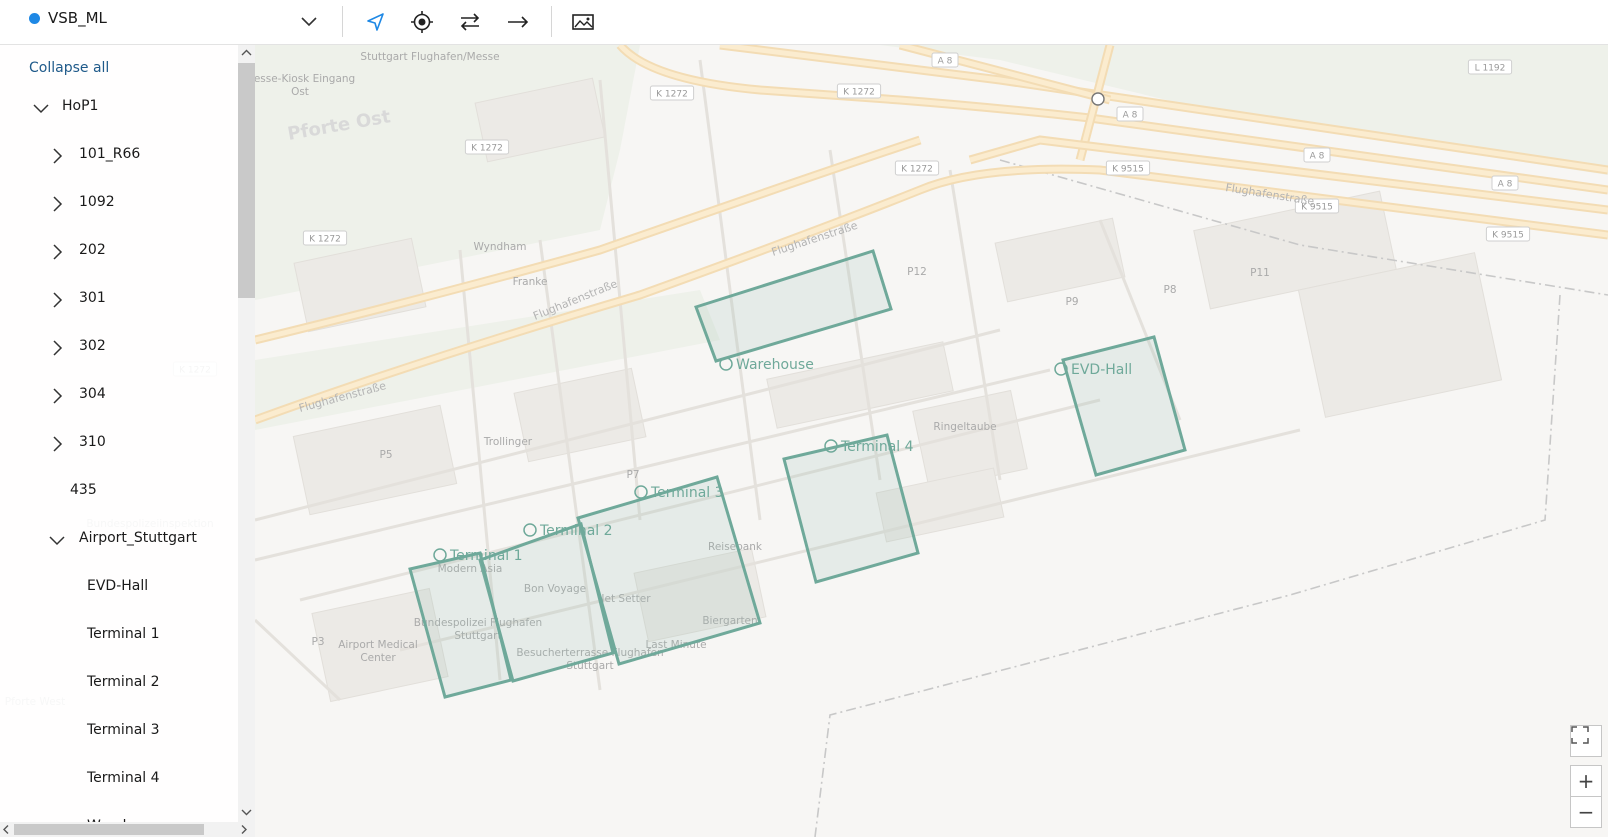  I want to click on tree-item: 302, so click(119, 353).